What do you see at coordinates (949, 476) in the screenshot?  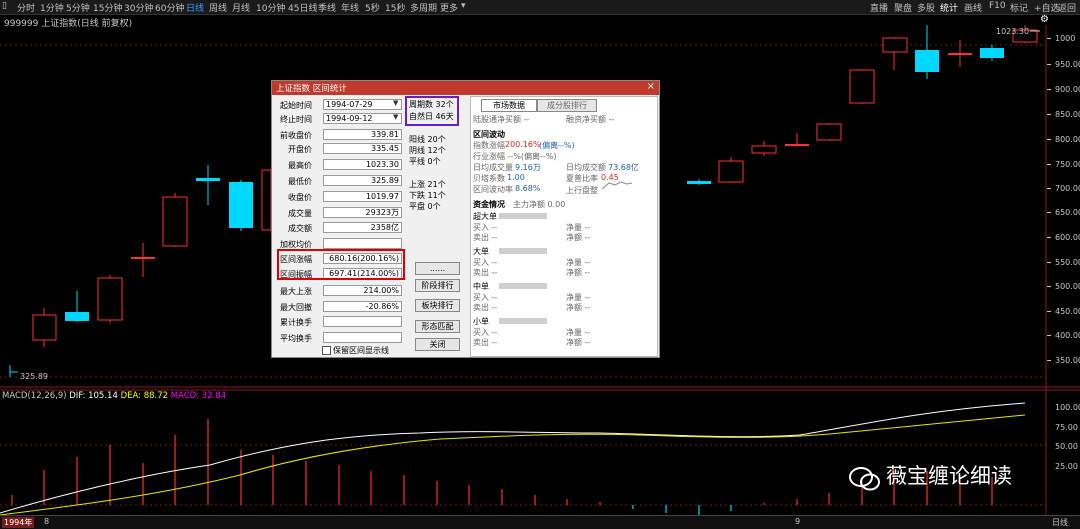 I see `watermark-text: 薇宝缠论细读` at bounding box center [949, 476].